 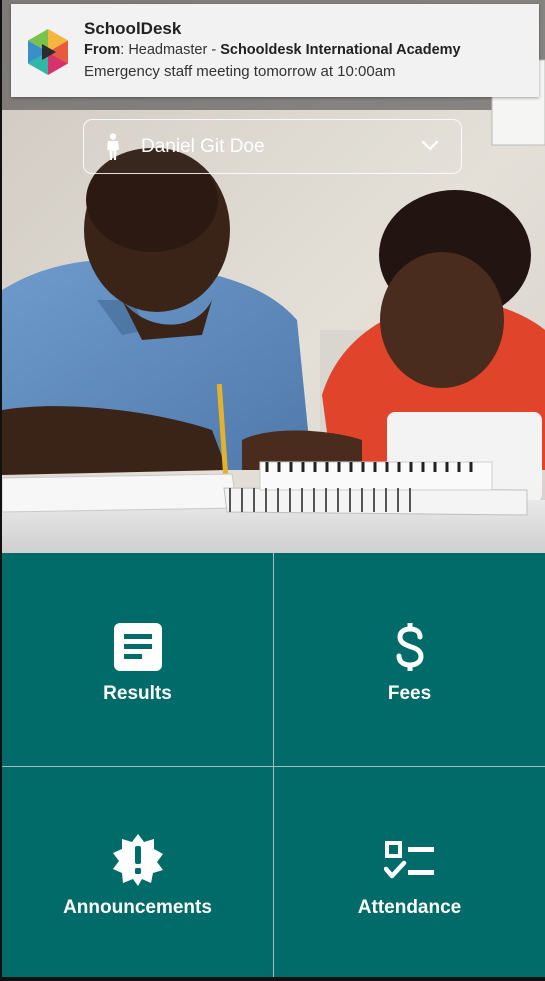 What do you see at coordinates (272, 979) in the screenshot?
I see `screen-edge-bottom` at bounding box center [272, 979].